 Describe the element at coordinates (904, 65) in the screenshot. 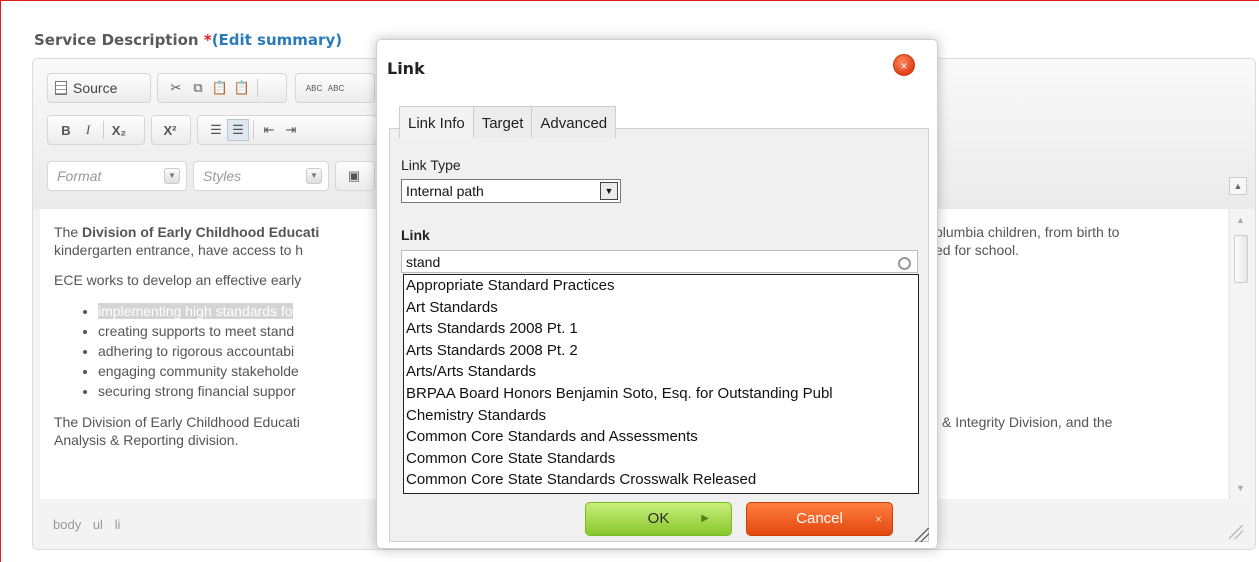

I see `close-icon: ×` at that location.